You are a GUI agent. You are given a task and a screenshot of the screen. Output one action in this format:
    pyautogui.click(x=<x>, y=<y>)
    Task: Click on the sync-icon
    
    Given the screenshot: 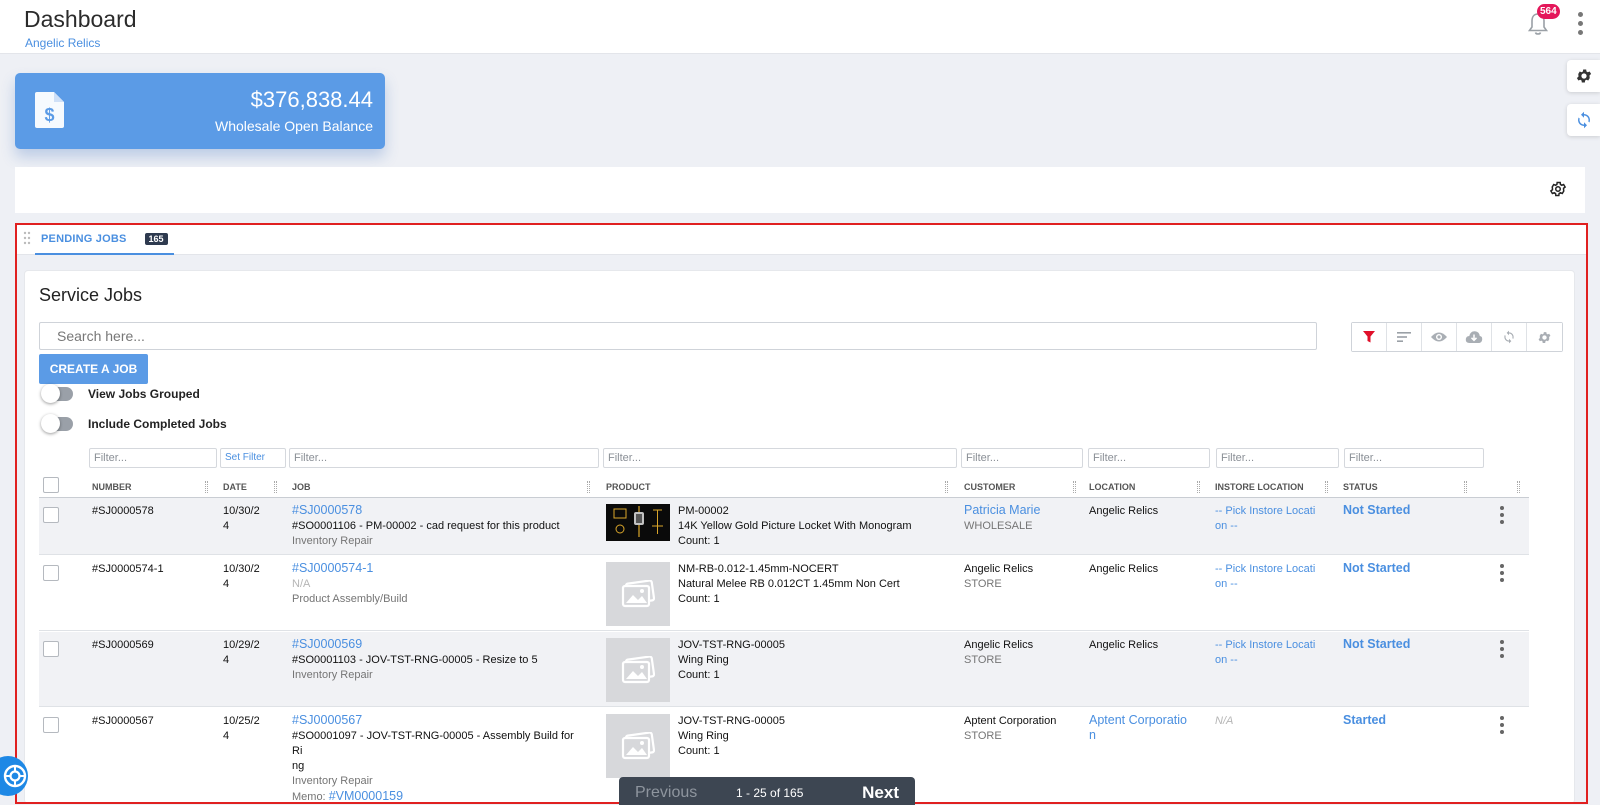 What is the action you would take?
    pyautogui.click(x=1583, y=120)
    